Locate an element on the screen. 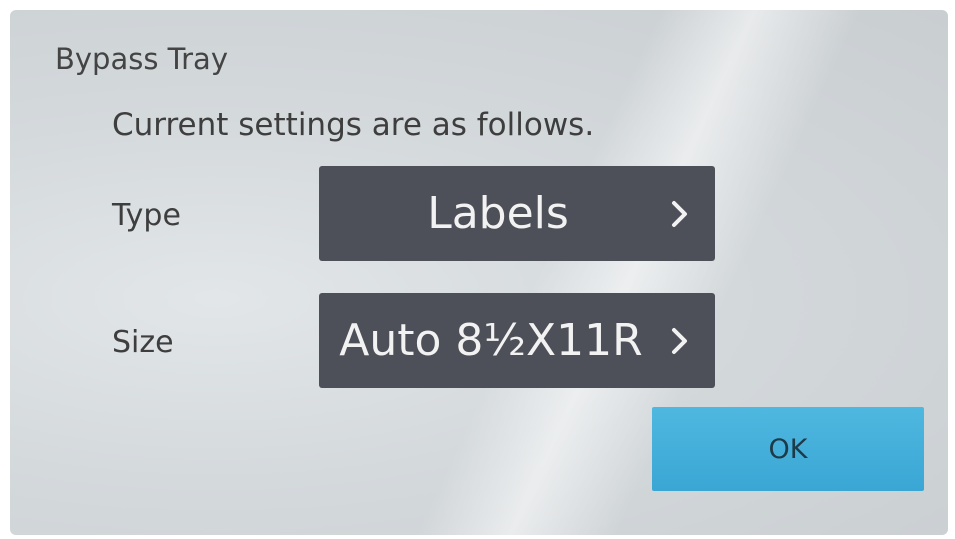 Image resolution: width=955 pixels, height=539 pixels. type-value: Labels is located at coordinates (498, 213).